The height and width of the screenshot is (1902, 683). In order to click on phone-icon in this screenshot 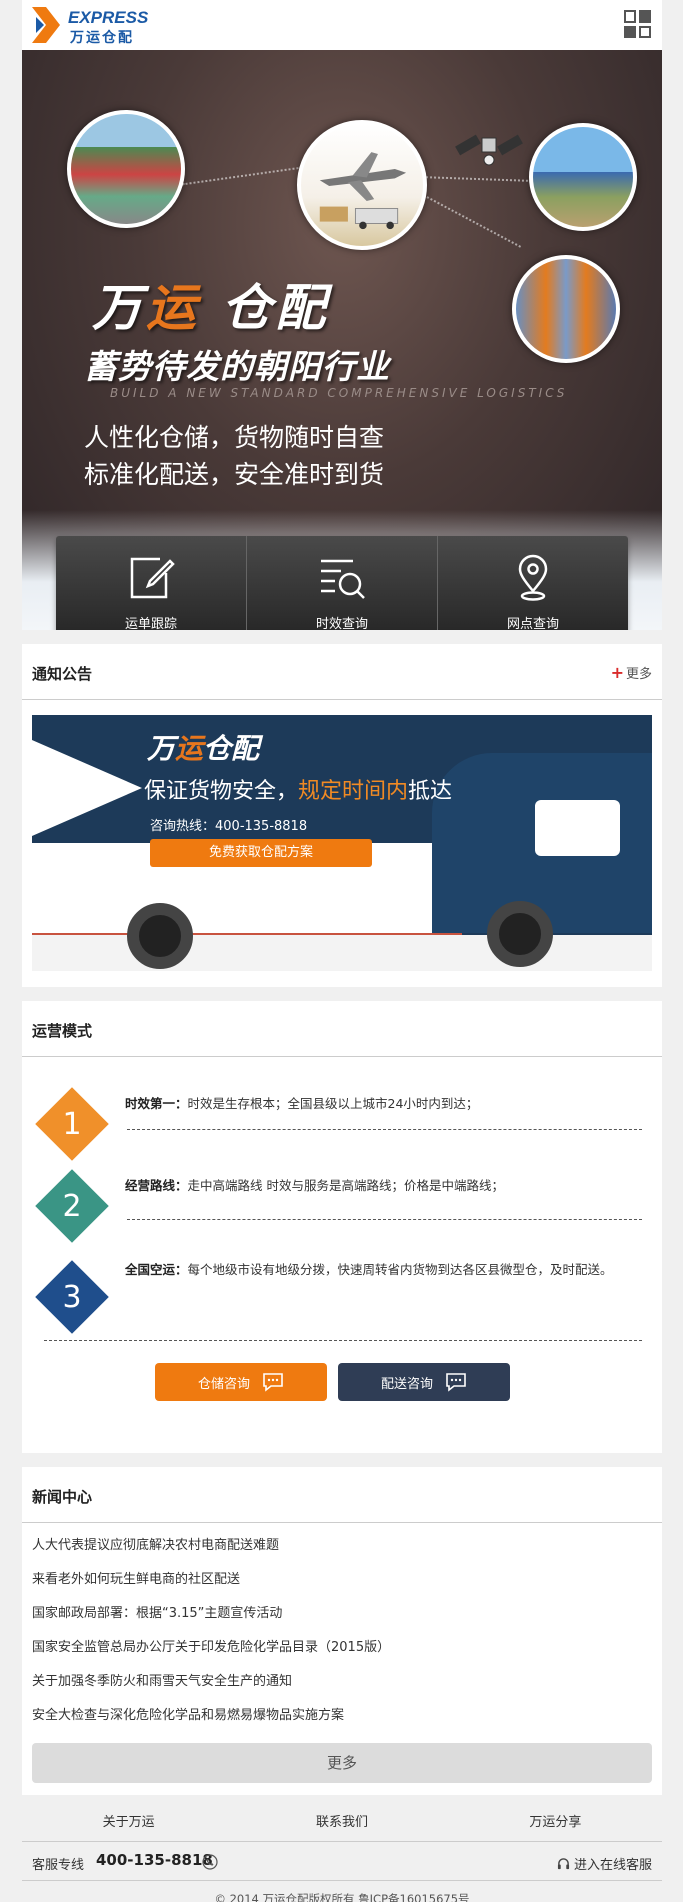, I will do `click(210, 1862)`.